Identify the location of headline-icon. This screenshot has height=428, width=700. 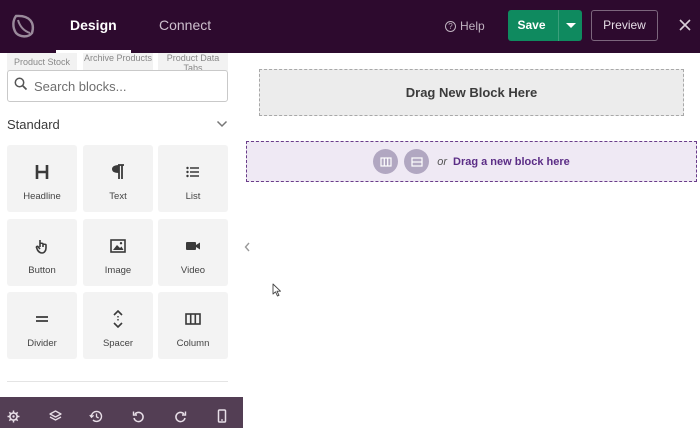
(42, 172).